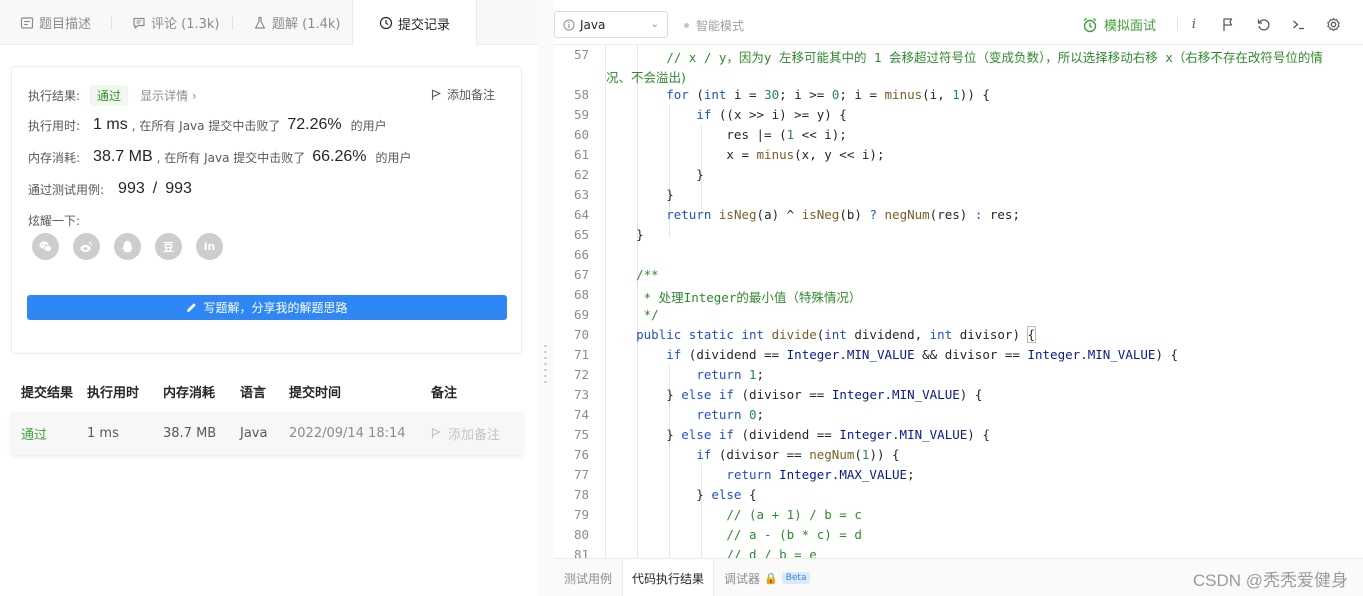  I want to click on settings-gear-icon, so click(1333, 24).